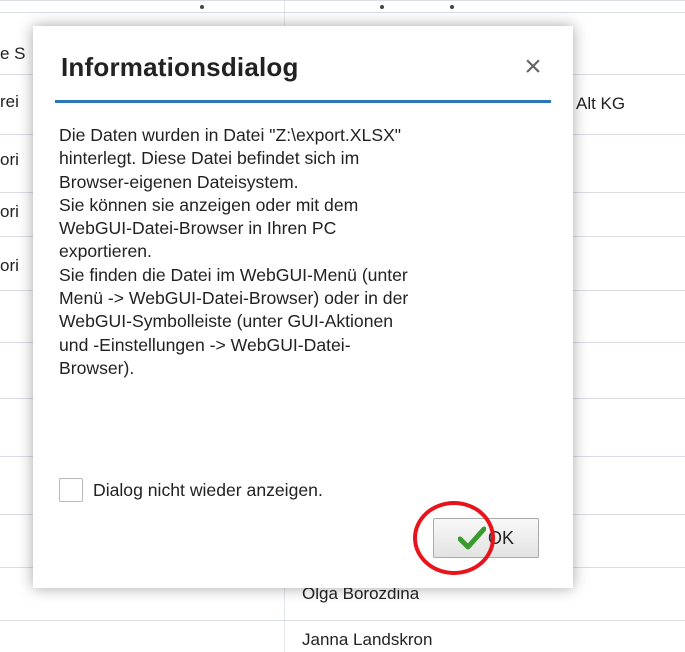  What do you see at coordinates (97, 367) in the screenshot?
I see `message-line: Browser).` at bounding box center [97, 367].